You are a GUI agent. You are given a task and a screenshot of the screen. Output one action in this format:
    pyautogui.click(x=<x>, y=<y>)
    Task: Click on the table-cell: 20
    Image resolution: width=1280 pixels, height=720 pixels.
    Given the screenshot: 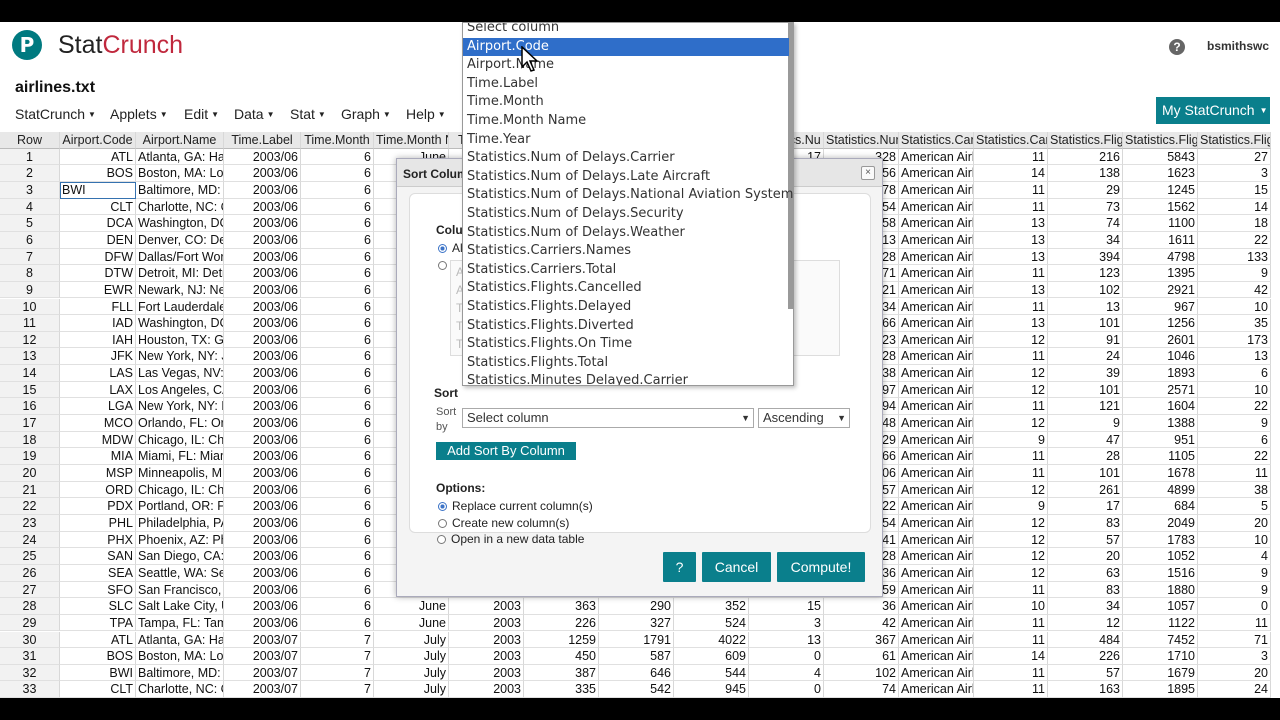 What is the action you would take?
    pyautogui.click(x=1085, y=556)
    